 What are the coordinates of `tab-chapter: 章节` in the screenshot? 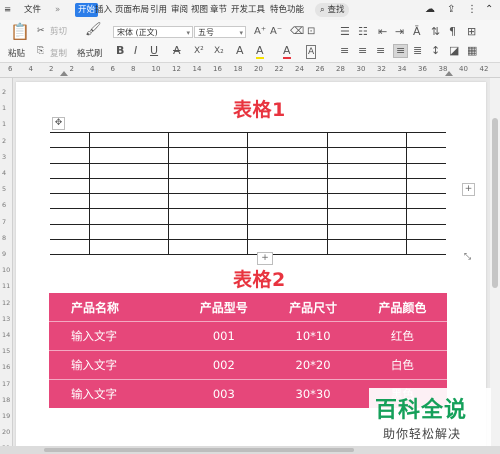 It's located at (218, 10).